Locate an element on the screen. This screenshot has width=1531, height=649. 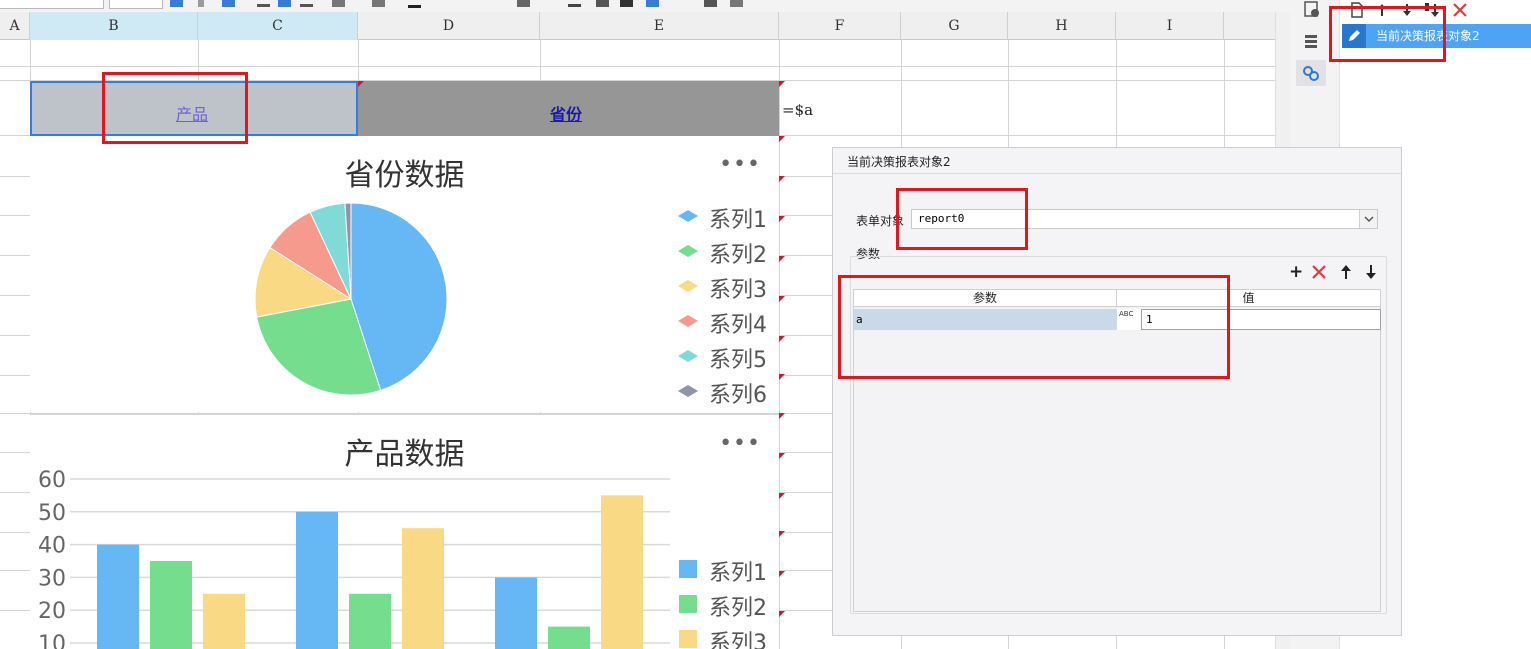
bar-chart: 60 50 40 30 20 10 is located at coordinates (367, 558).